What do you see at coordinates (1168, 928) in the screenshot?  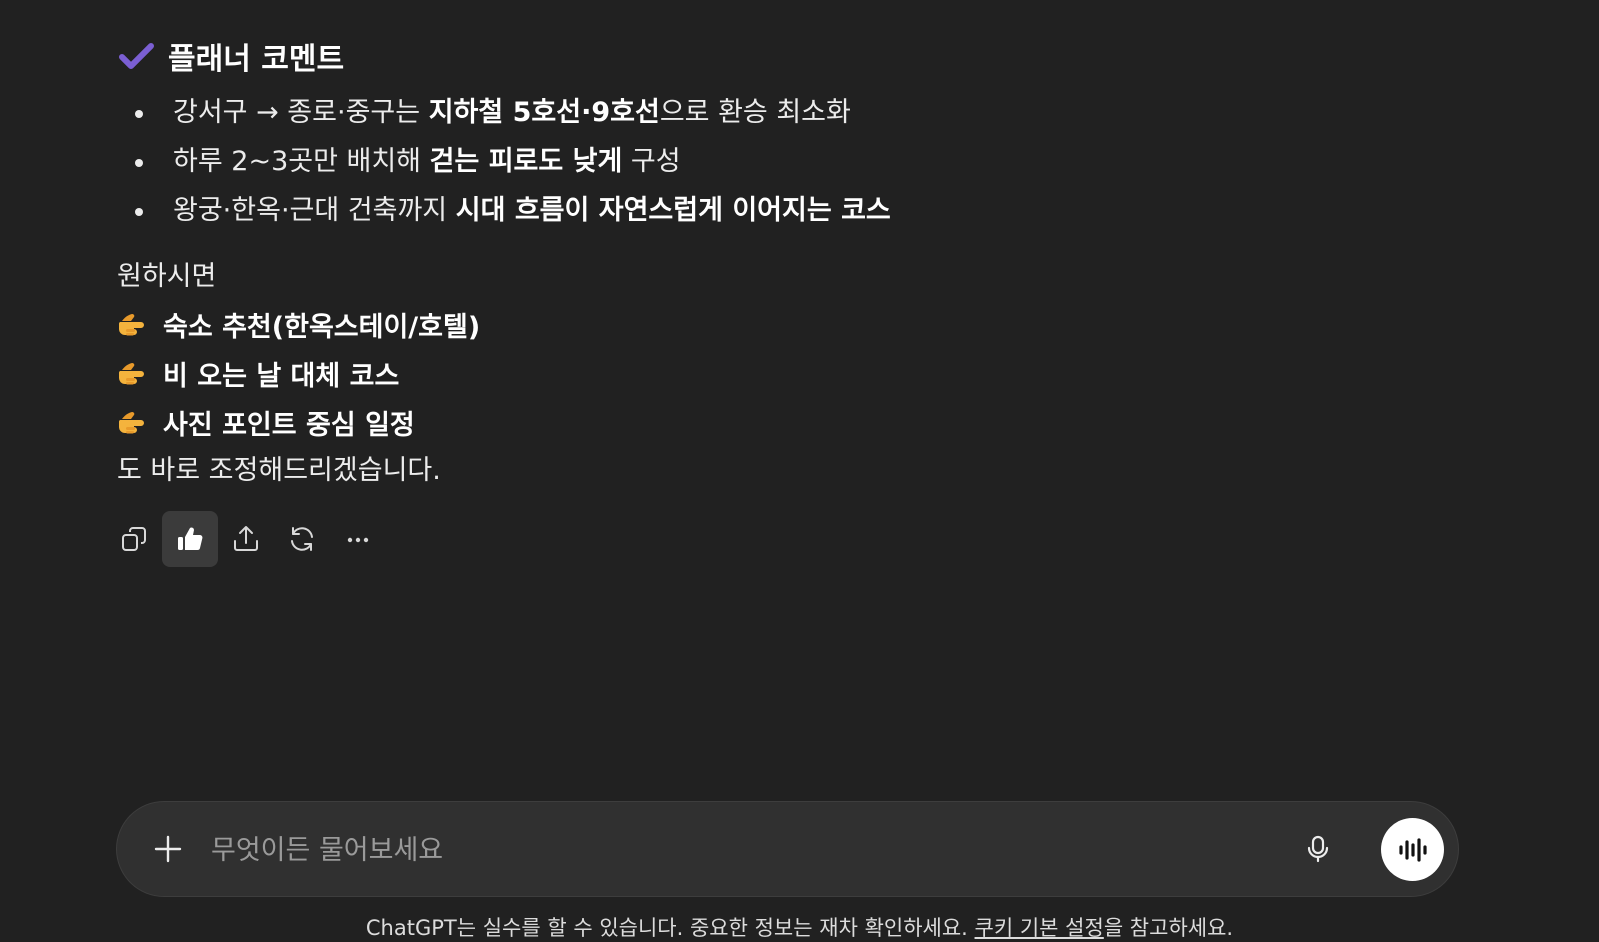 I see `disclaimer-text: 을 참고하세요.` at bounding box center [1168, 928].